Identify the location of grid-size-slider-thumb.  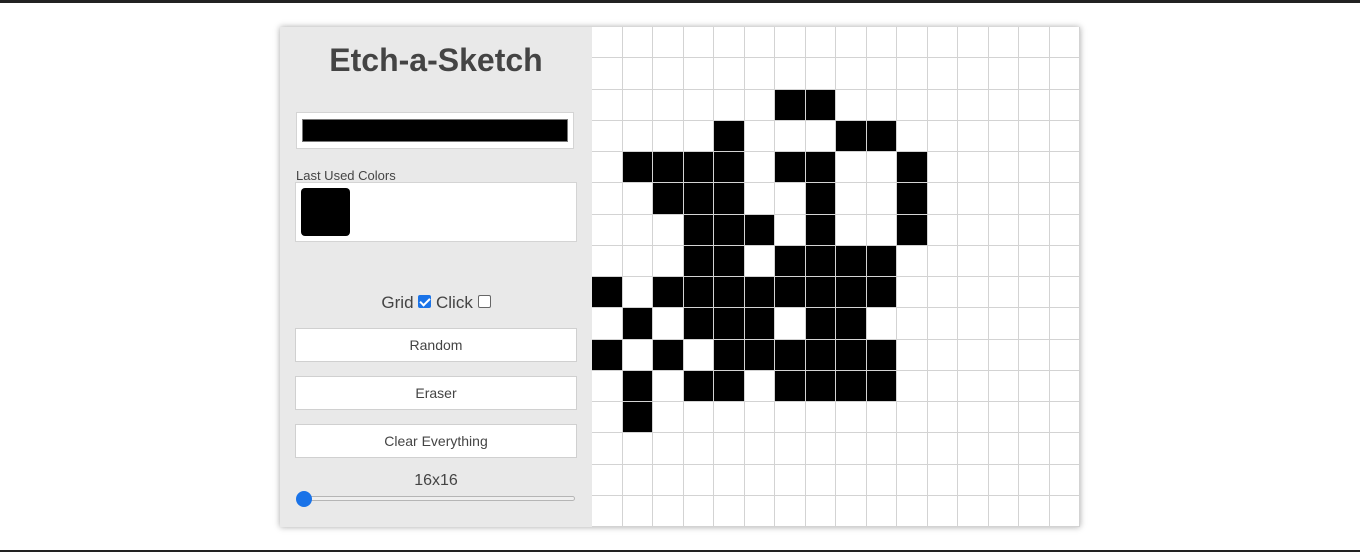
(304, 499).